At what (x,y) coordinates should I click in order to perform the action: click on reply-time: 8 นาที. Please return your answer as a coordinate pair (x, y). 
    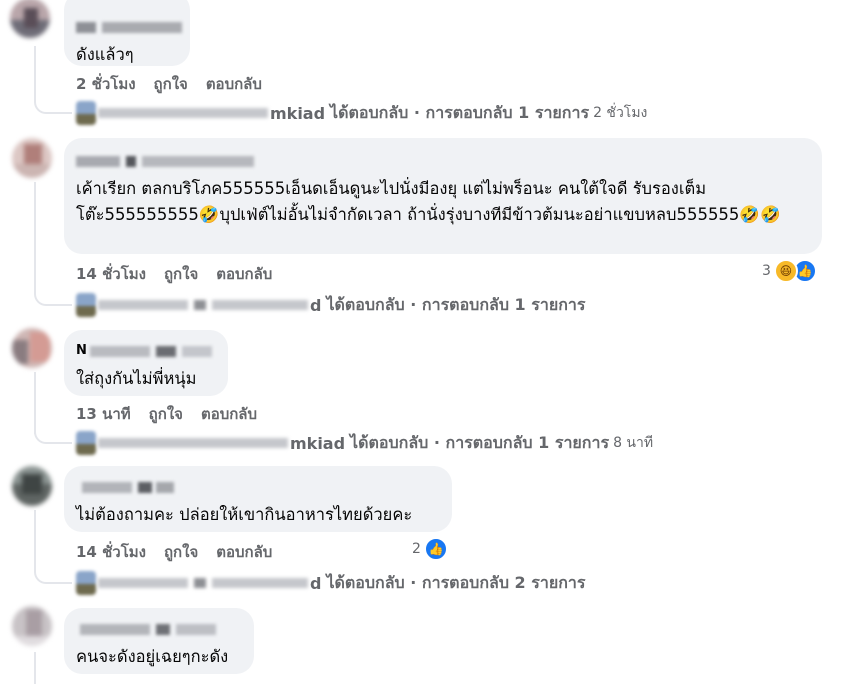
    Looking at the image, I should click on (633, 443).